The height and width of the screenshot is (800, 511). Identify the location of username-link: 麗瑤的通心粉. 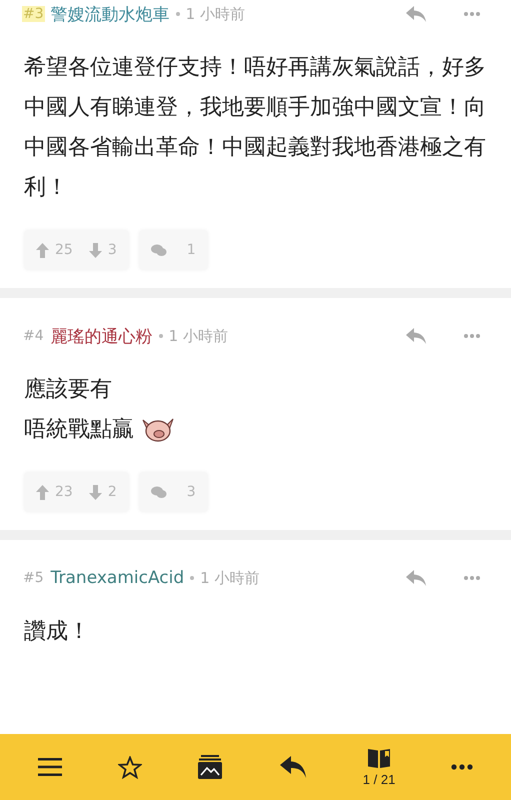
(101, 336).